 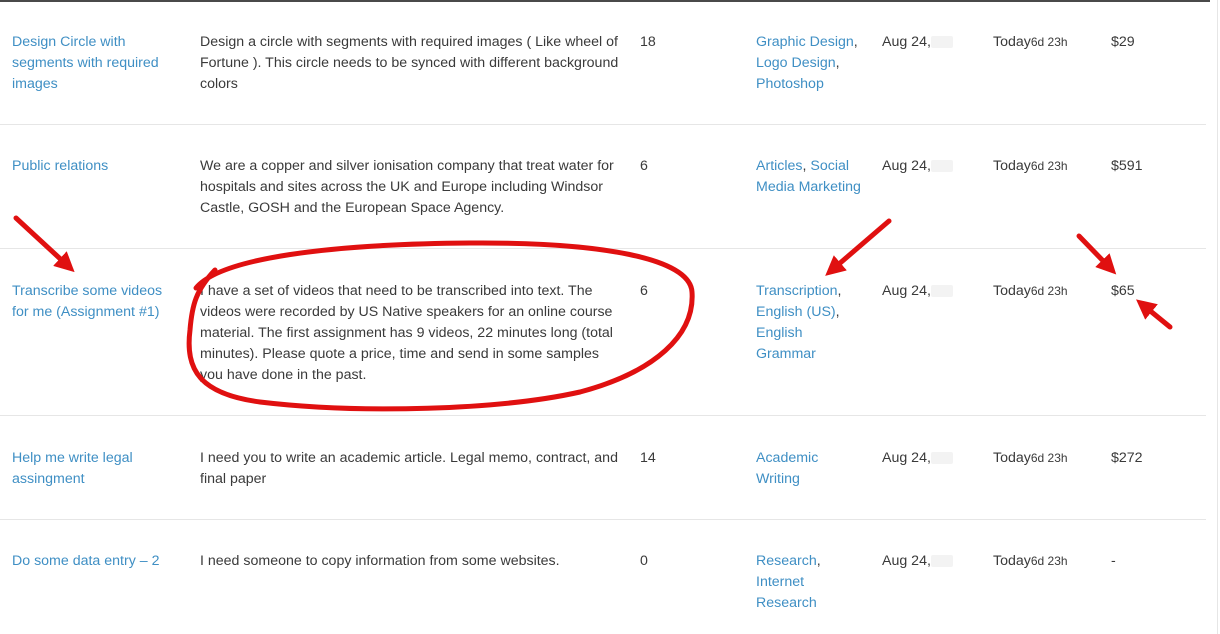 I want to click on skill-link: Articles, so click(x=779, y=166).